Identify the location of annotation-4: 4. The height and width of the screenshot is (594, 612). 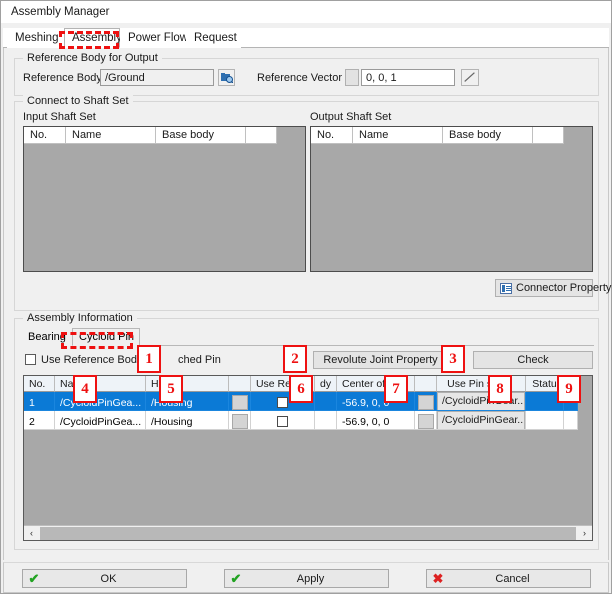
(85, 389).